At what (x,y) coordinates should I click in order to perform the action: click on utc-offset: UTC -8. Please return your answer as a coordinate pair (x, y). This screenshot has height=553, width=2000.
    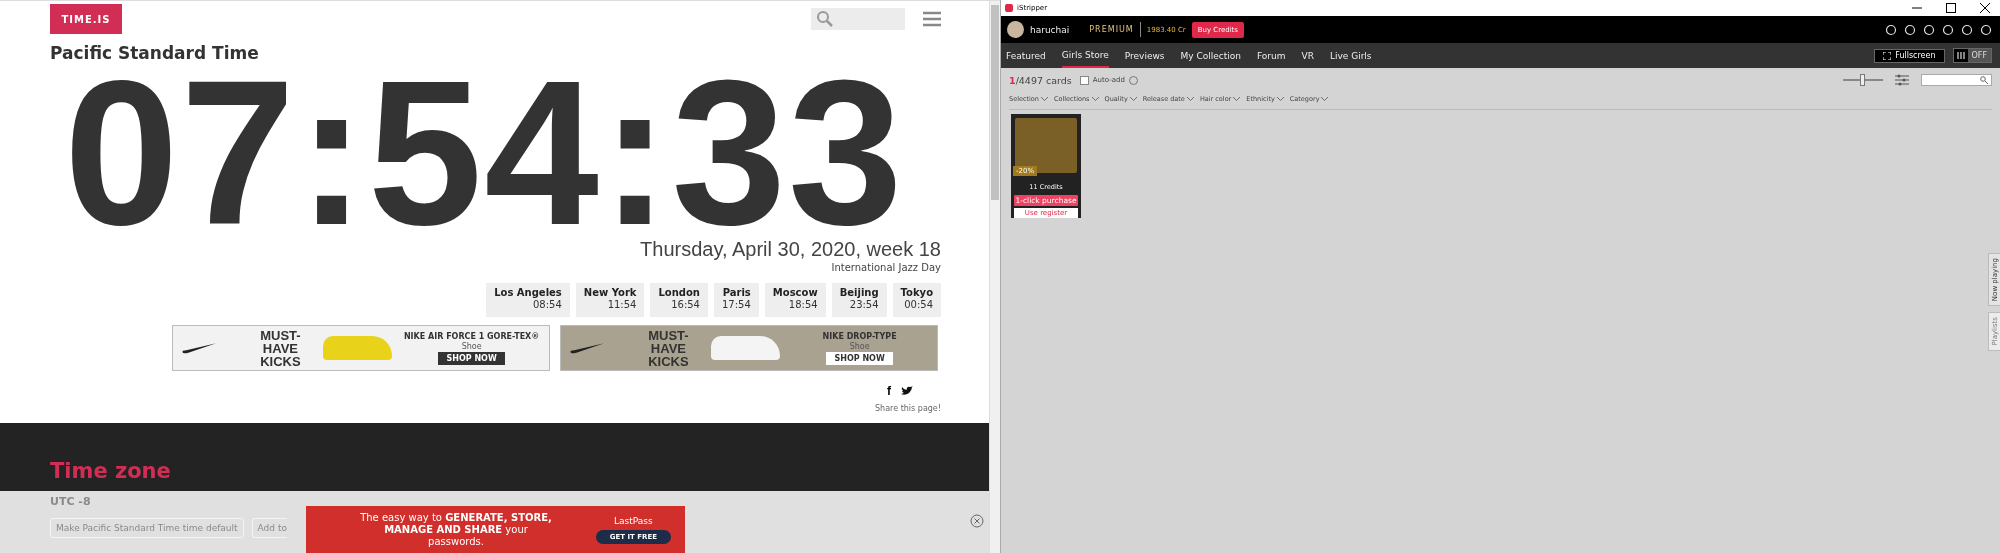
    Looking at the image, I should click on (71, 501).